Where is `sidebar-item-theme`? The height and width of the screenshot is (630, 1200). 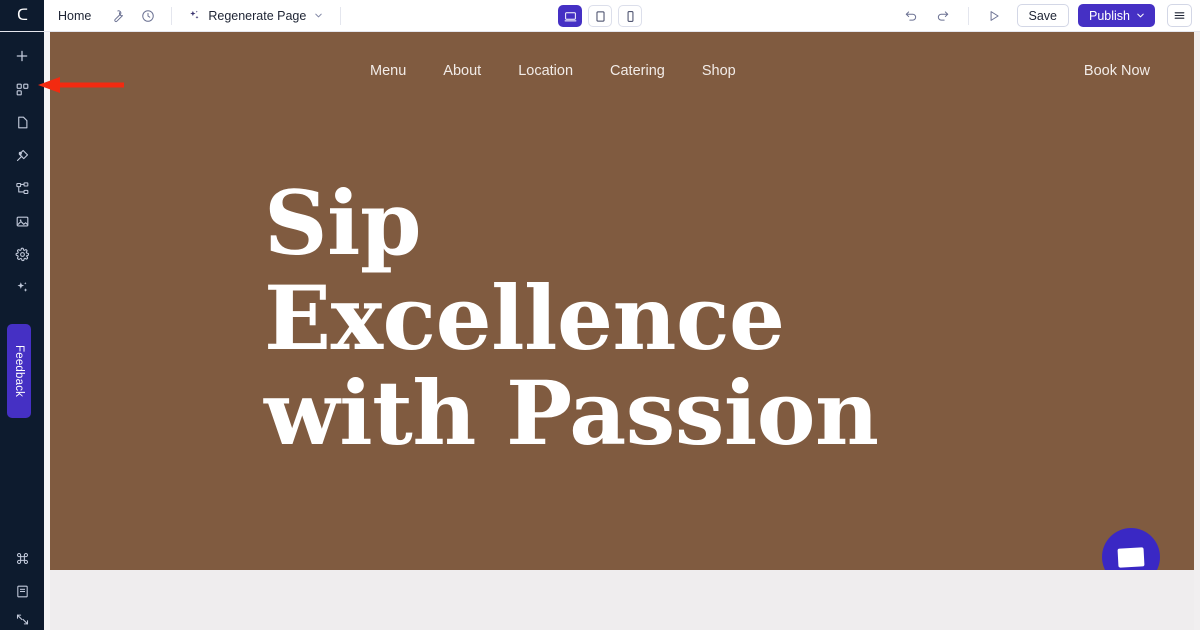
sidebar-item-theme is located at coordinates (22, 155).